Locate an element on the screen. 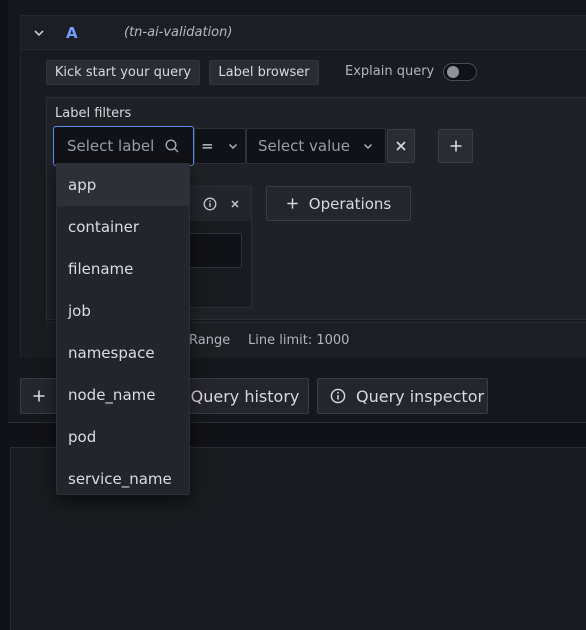  label-browser-button: Label browser is located at coordinates (264, 72).